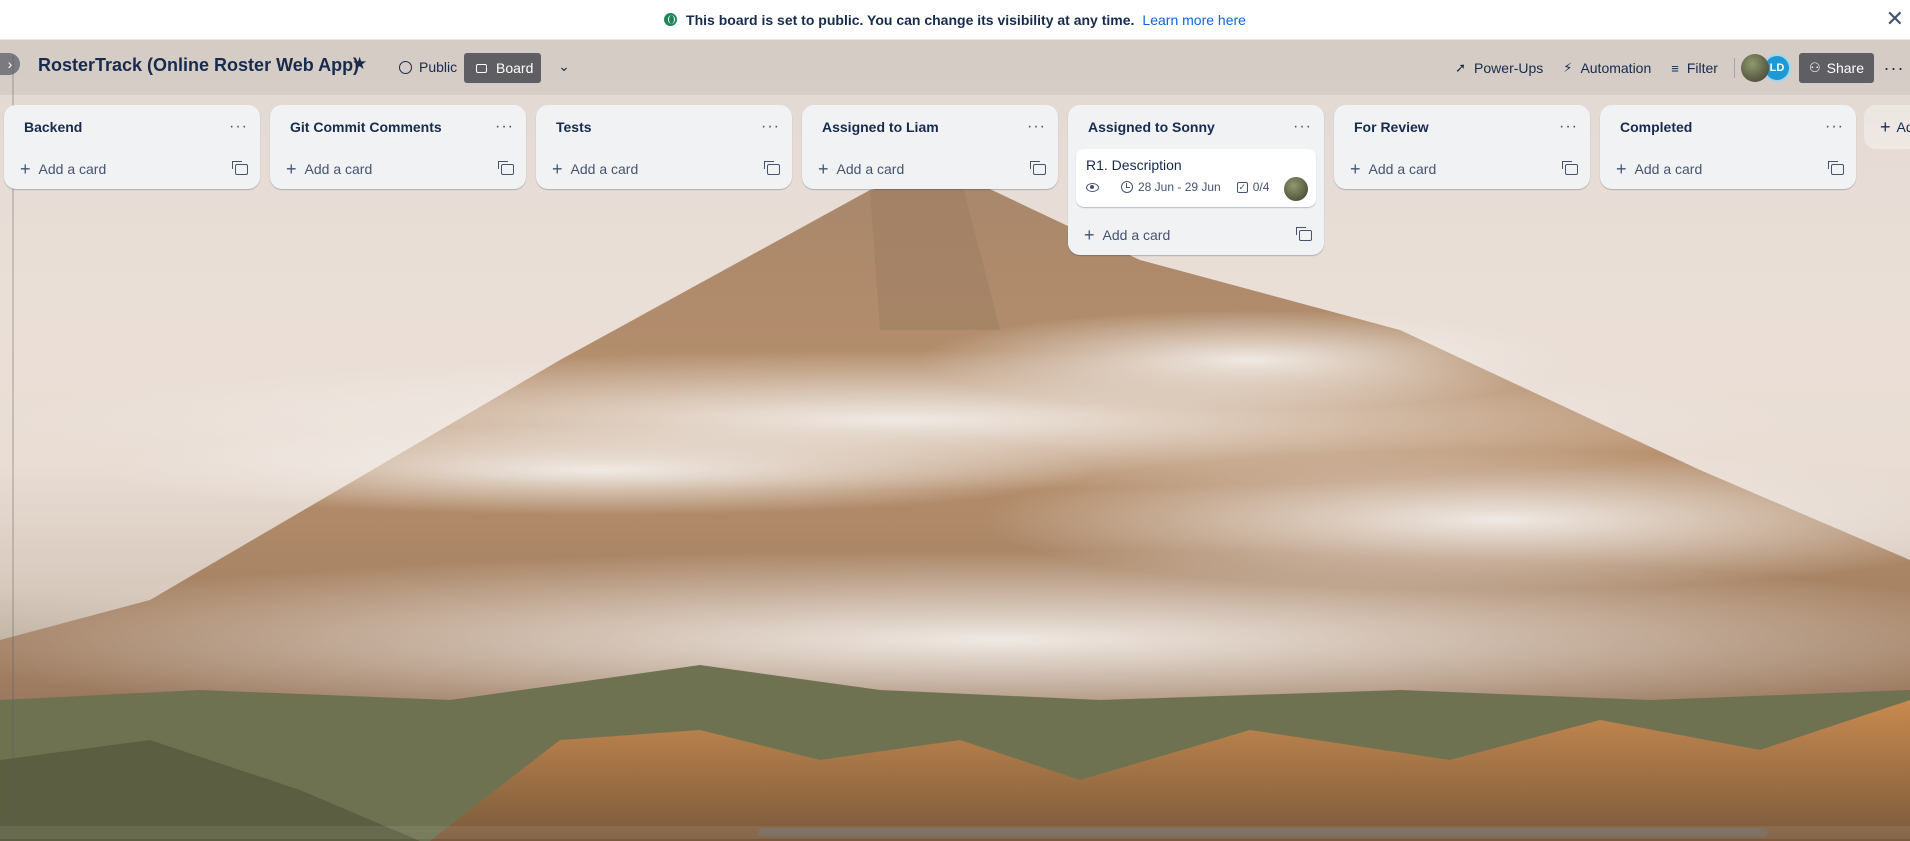 This screenshot has width=1910, height=841. What do you see at coordinates (481, 68) in the screenshot?
I see `board-view-icon` at bounding box center [481, 68].